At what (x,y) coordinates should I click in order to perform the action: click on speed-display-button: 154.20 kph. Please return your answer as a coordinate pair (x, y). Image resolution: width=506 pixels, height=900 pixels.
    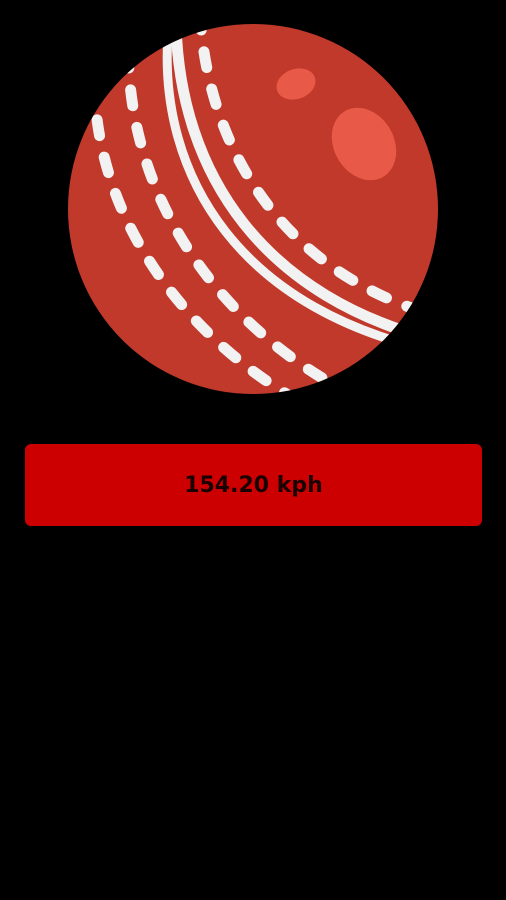
    Looking at the image, I should click on (253, 485).